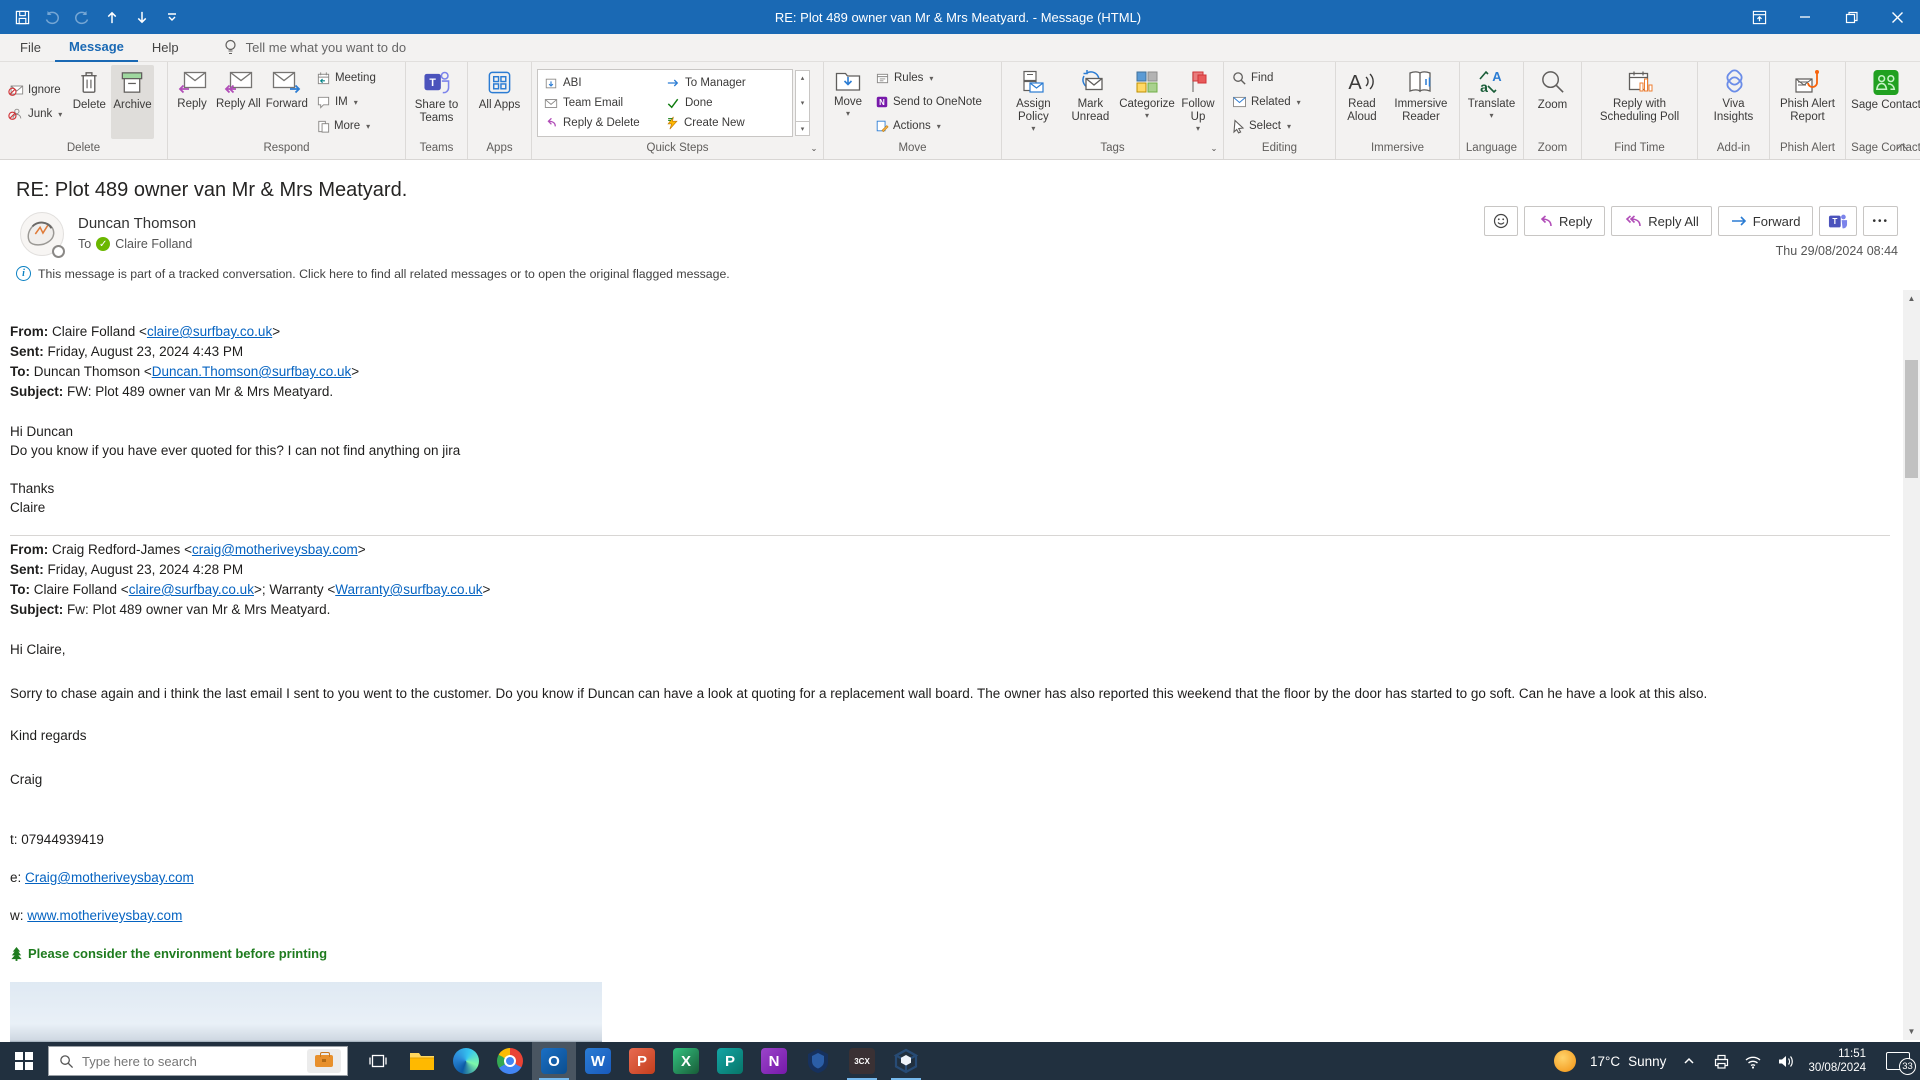  I want to click on share-to-teams-header-button: T, so click(1838, 221).